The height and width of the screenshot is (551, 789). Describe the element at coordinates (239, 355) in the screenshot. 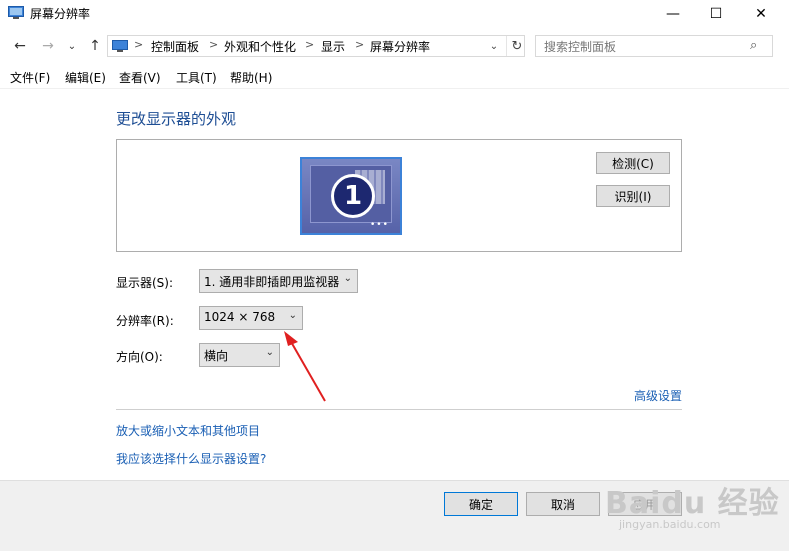

I see `orientation-select: 横向 ⌄` at that location.